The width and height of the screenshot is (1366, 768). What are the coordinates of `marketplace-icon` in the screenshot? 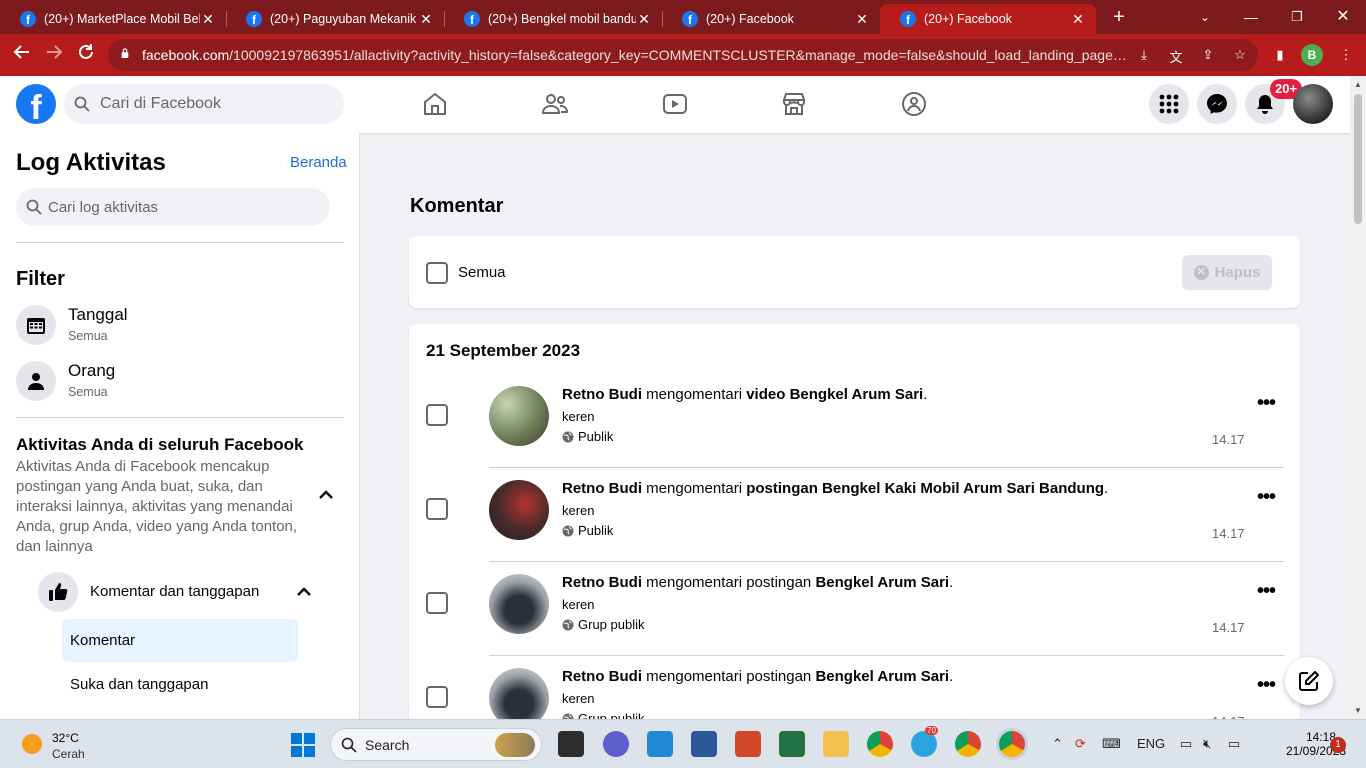 It's located at (794, 104).